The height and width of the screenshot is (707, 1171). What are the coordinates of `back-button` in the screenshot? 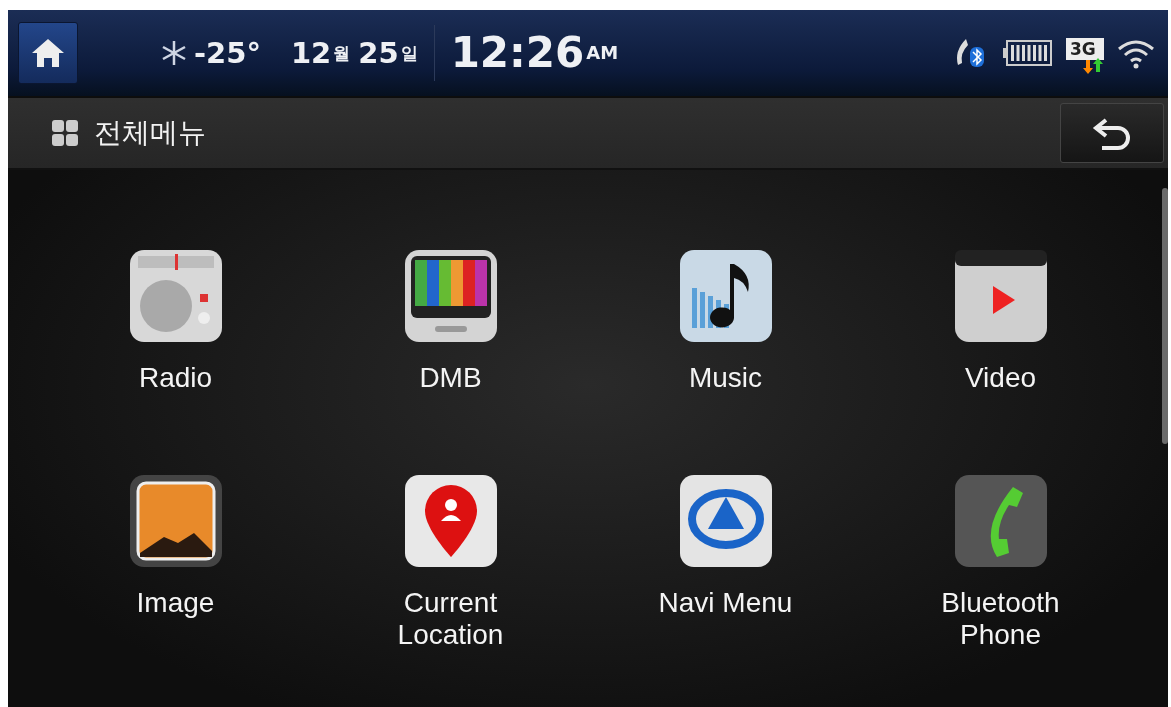 It's located at (1112, 133).